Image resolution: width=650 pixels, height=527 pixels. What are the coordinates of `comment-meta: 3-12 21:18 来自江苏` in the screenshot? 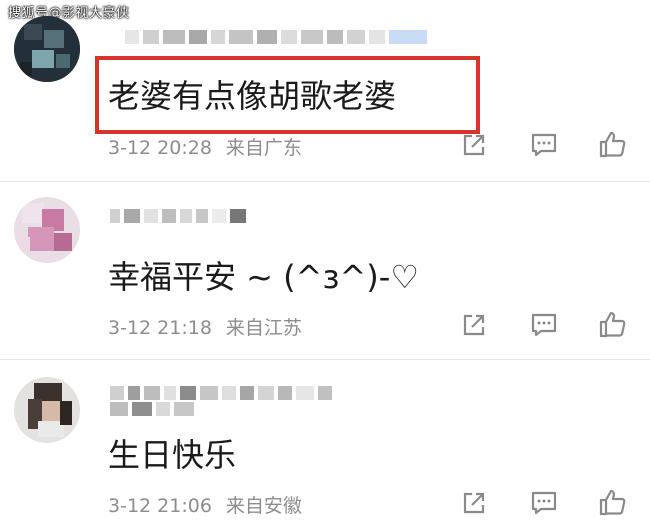 It's located at (205, 326).